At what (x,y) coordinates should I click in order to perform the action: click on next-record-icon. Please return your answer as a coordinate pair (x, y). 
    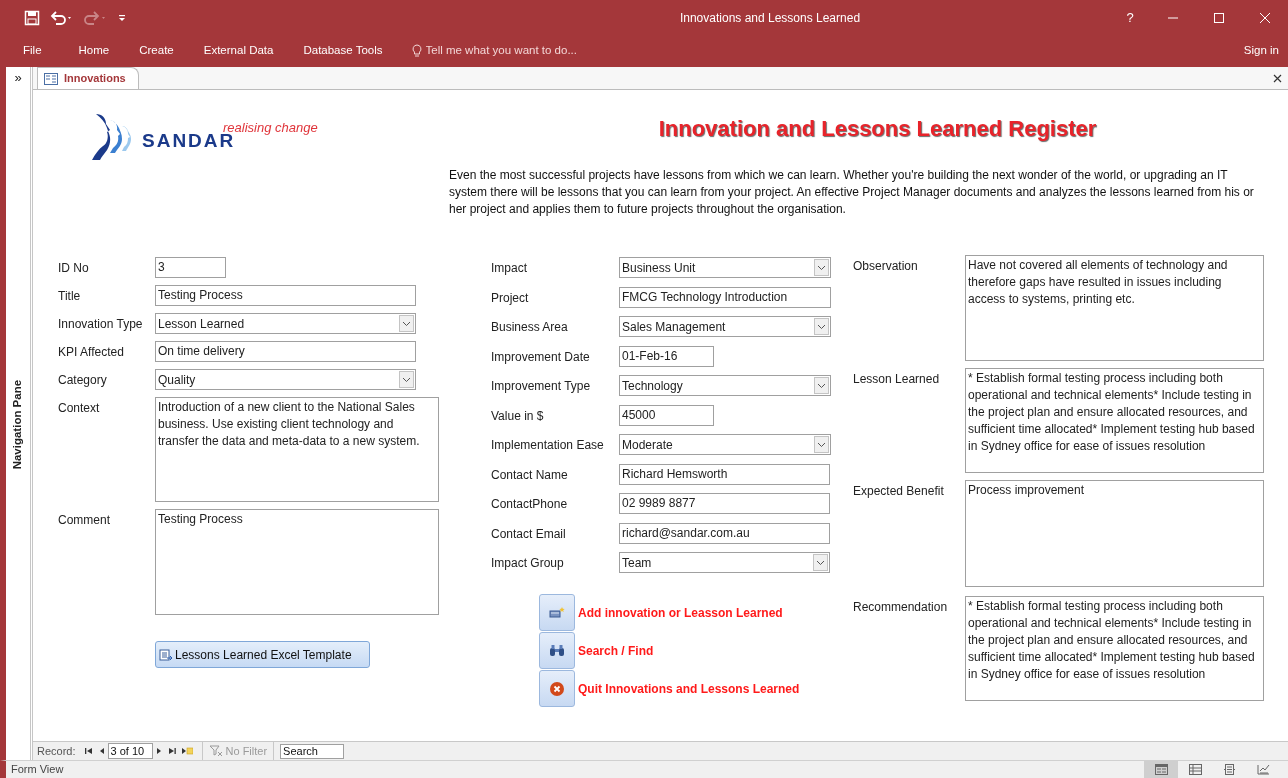
    Looking at the image, I should click on (158, 751).